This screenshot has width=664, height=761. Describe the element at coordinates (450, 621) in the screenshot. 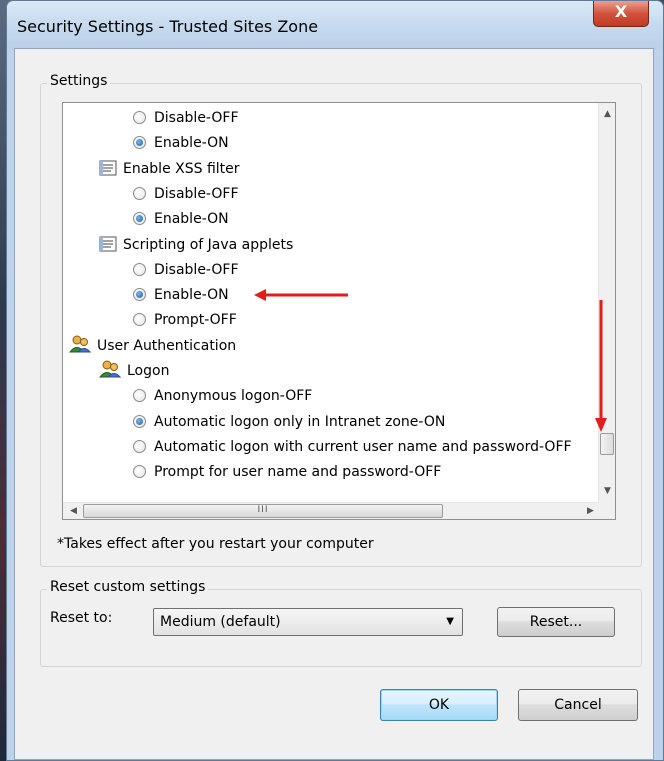

I see `chevron-down-icon: ▼` at that location.